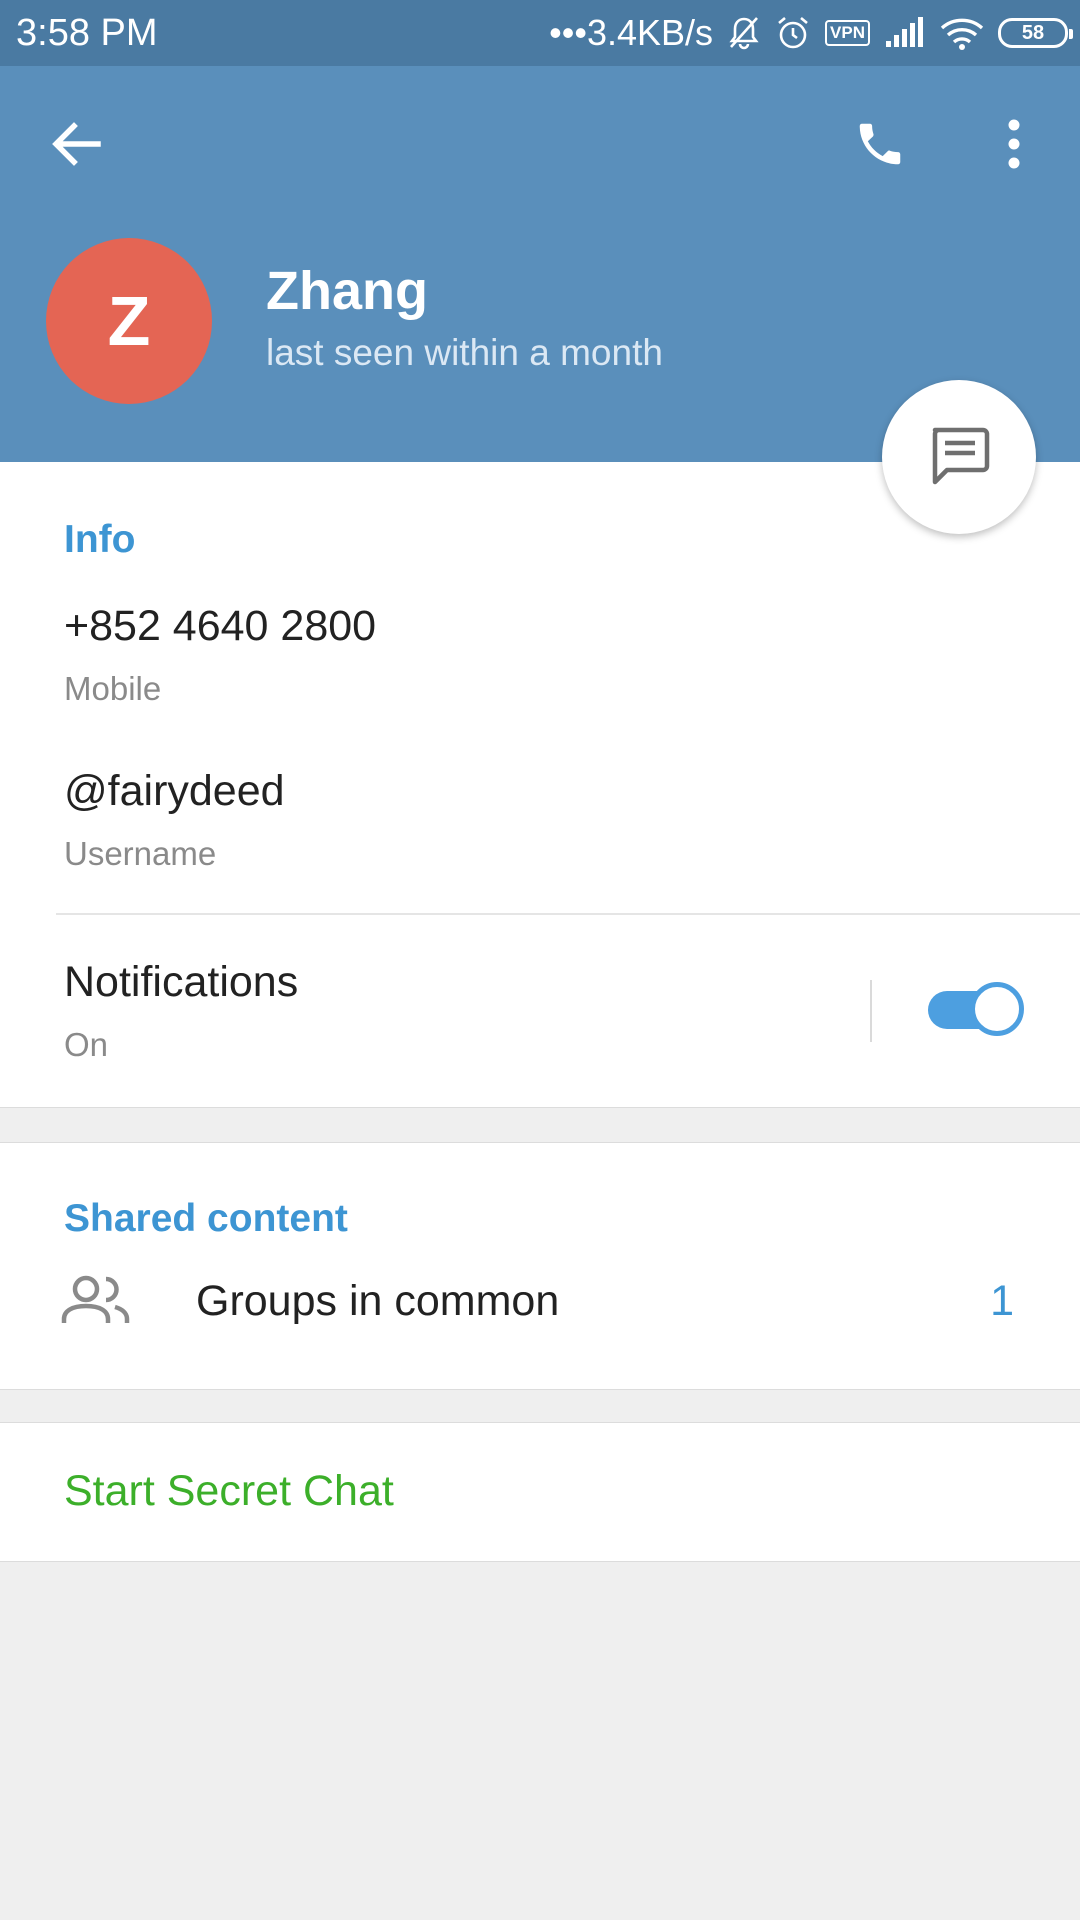 This screenshot has width=1080, height=1920. I want to click on send-message-button, so click(959, 457).